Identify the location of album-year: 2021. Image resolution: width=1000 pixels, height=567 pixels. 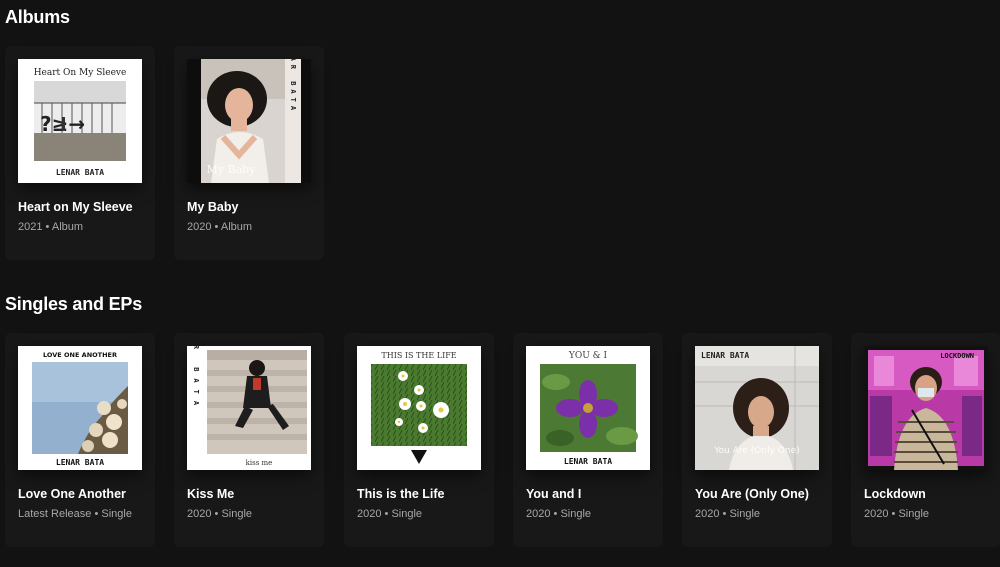
(30, 227).